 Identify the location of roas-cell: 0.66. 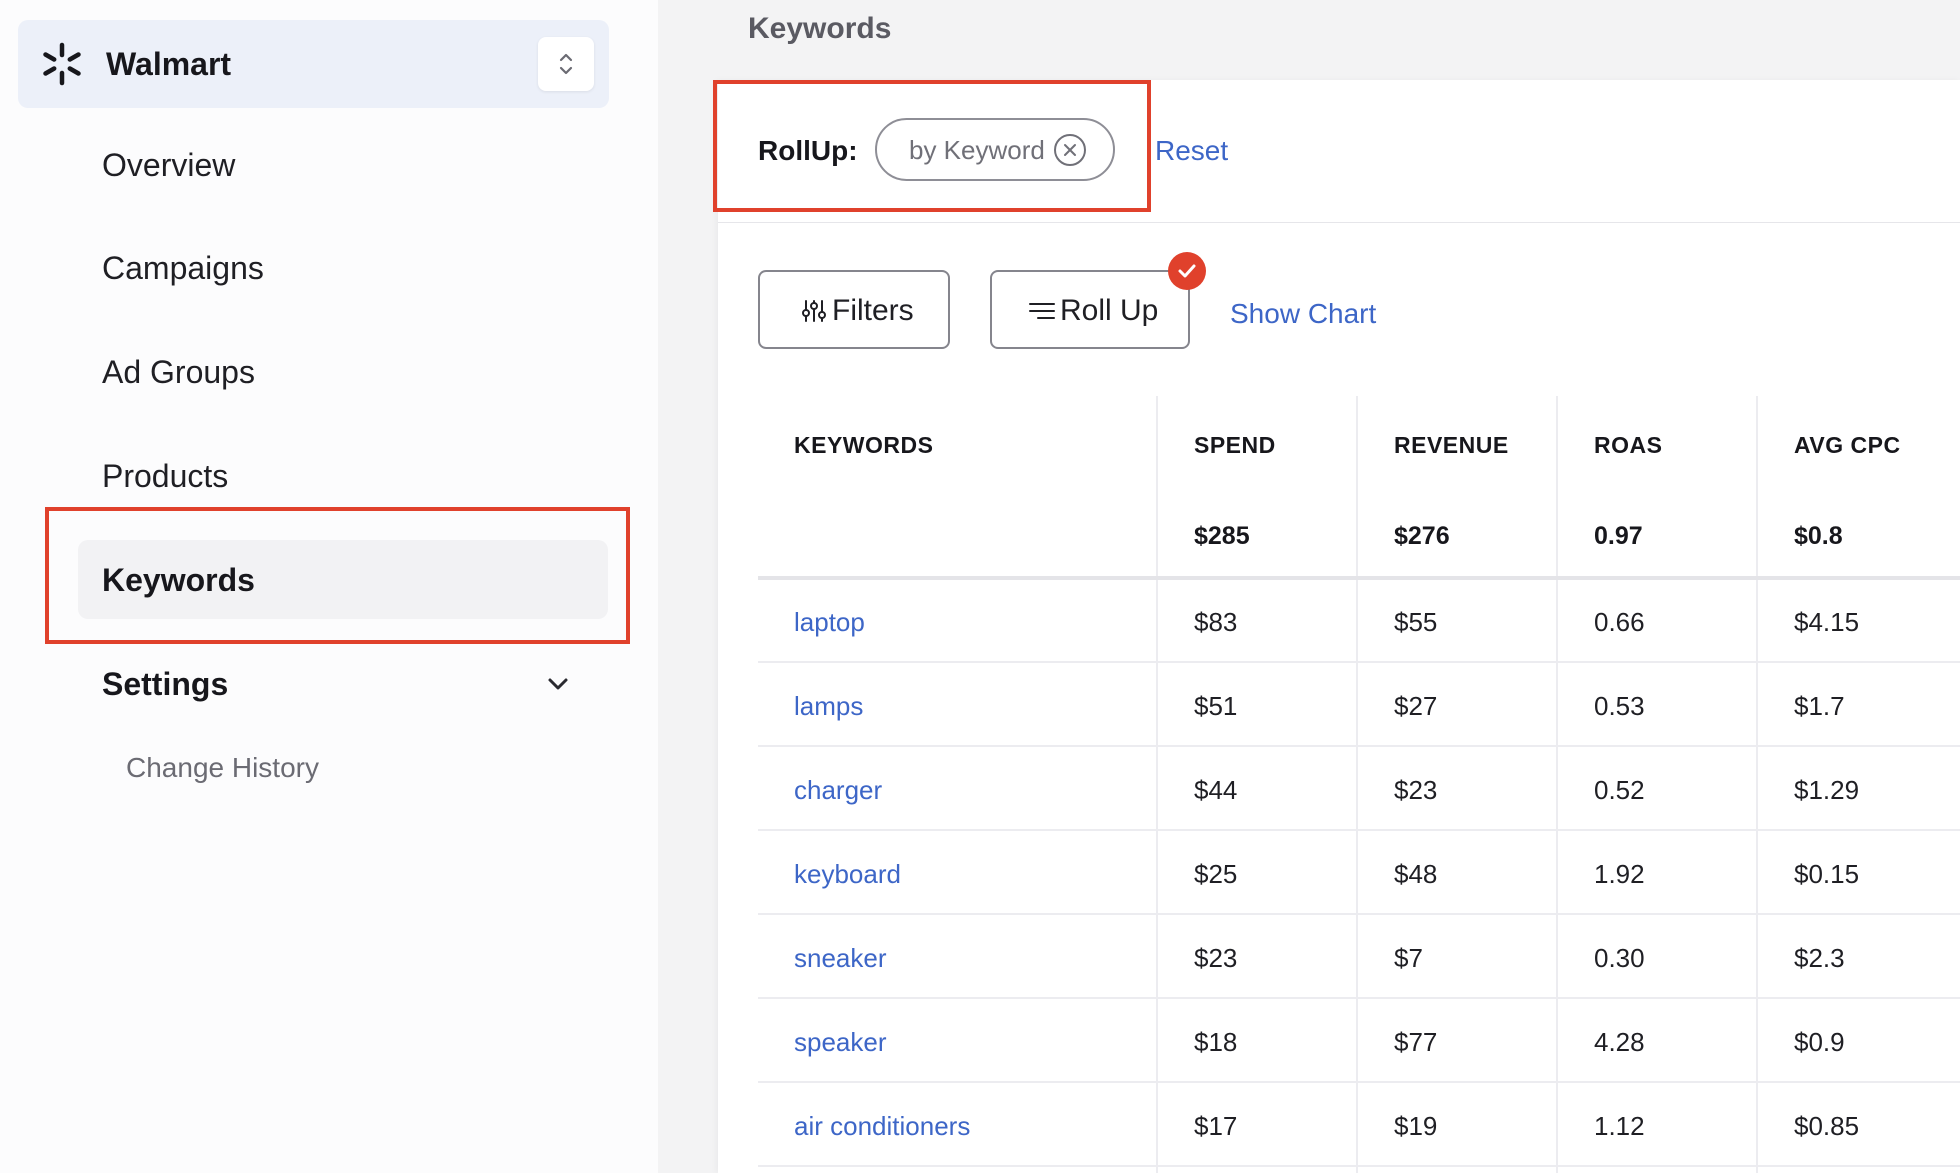
(1619, 622).